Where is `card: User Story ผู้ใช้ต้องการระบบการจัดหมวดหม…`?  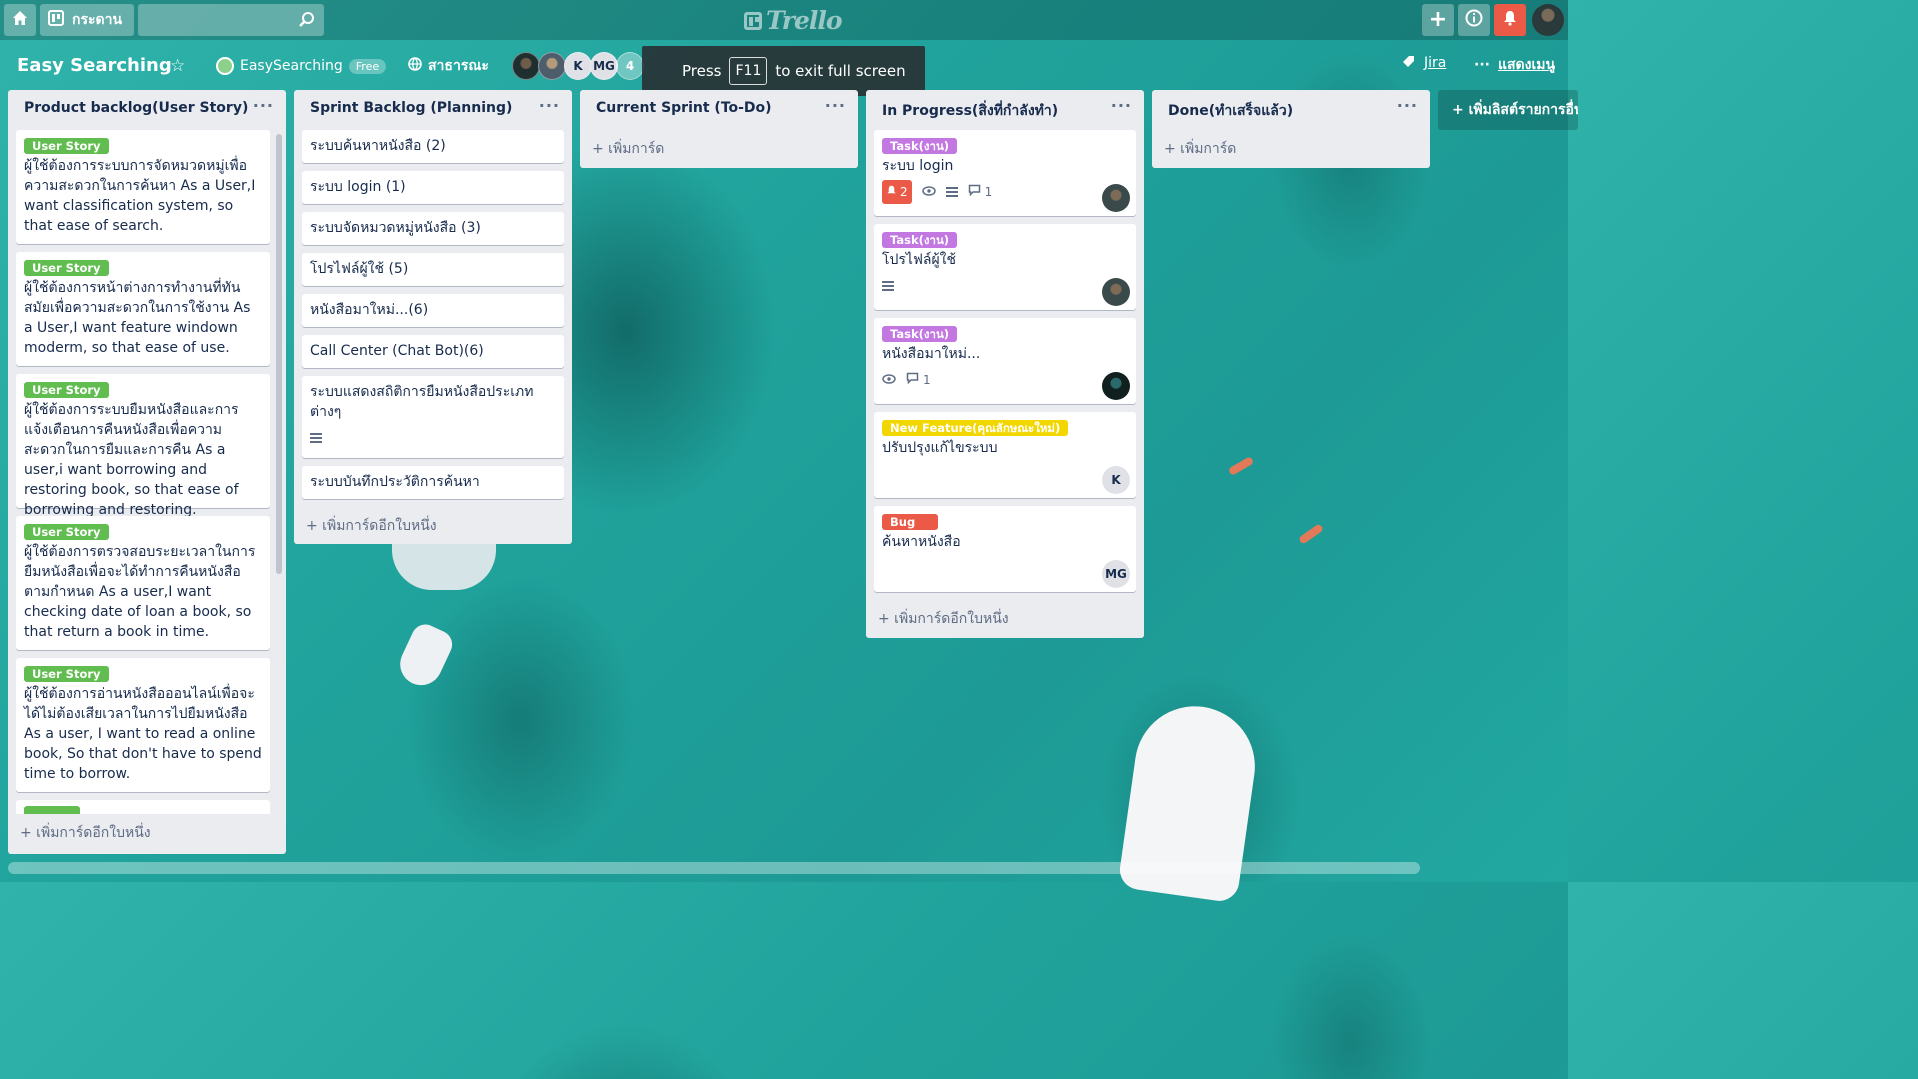 card: User Story ผู้ใช้ต้องการระบบการจัดหมวดหม… is located at coordinates (143, 187).